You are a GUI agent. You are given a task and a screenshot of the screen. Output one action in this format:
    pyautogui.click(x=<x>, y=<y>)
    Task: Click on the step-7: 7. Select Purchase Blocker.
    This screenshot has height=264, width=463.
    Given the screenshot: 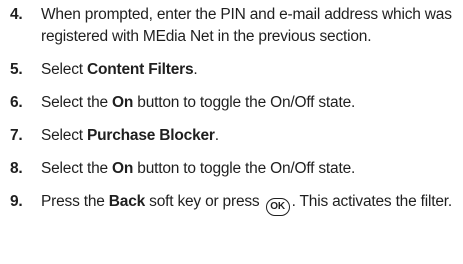 What is the action you would take?
    pyautogui.click(x=234, y=136)
    